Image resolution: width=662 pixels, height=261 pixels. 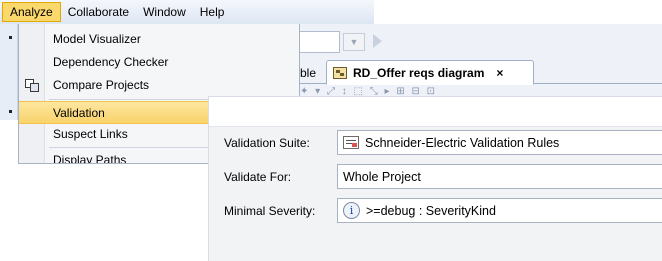 I want to click on minimal-severity-label: Minimal Severity:, so click(x=270, y=211).